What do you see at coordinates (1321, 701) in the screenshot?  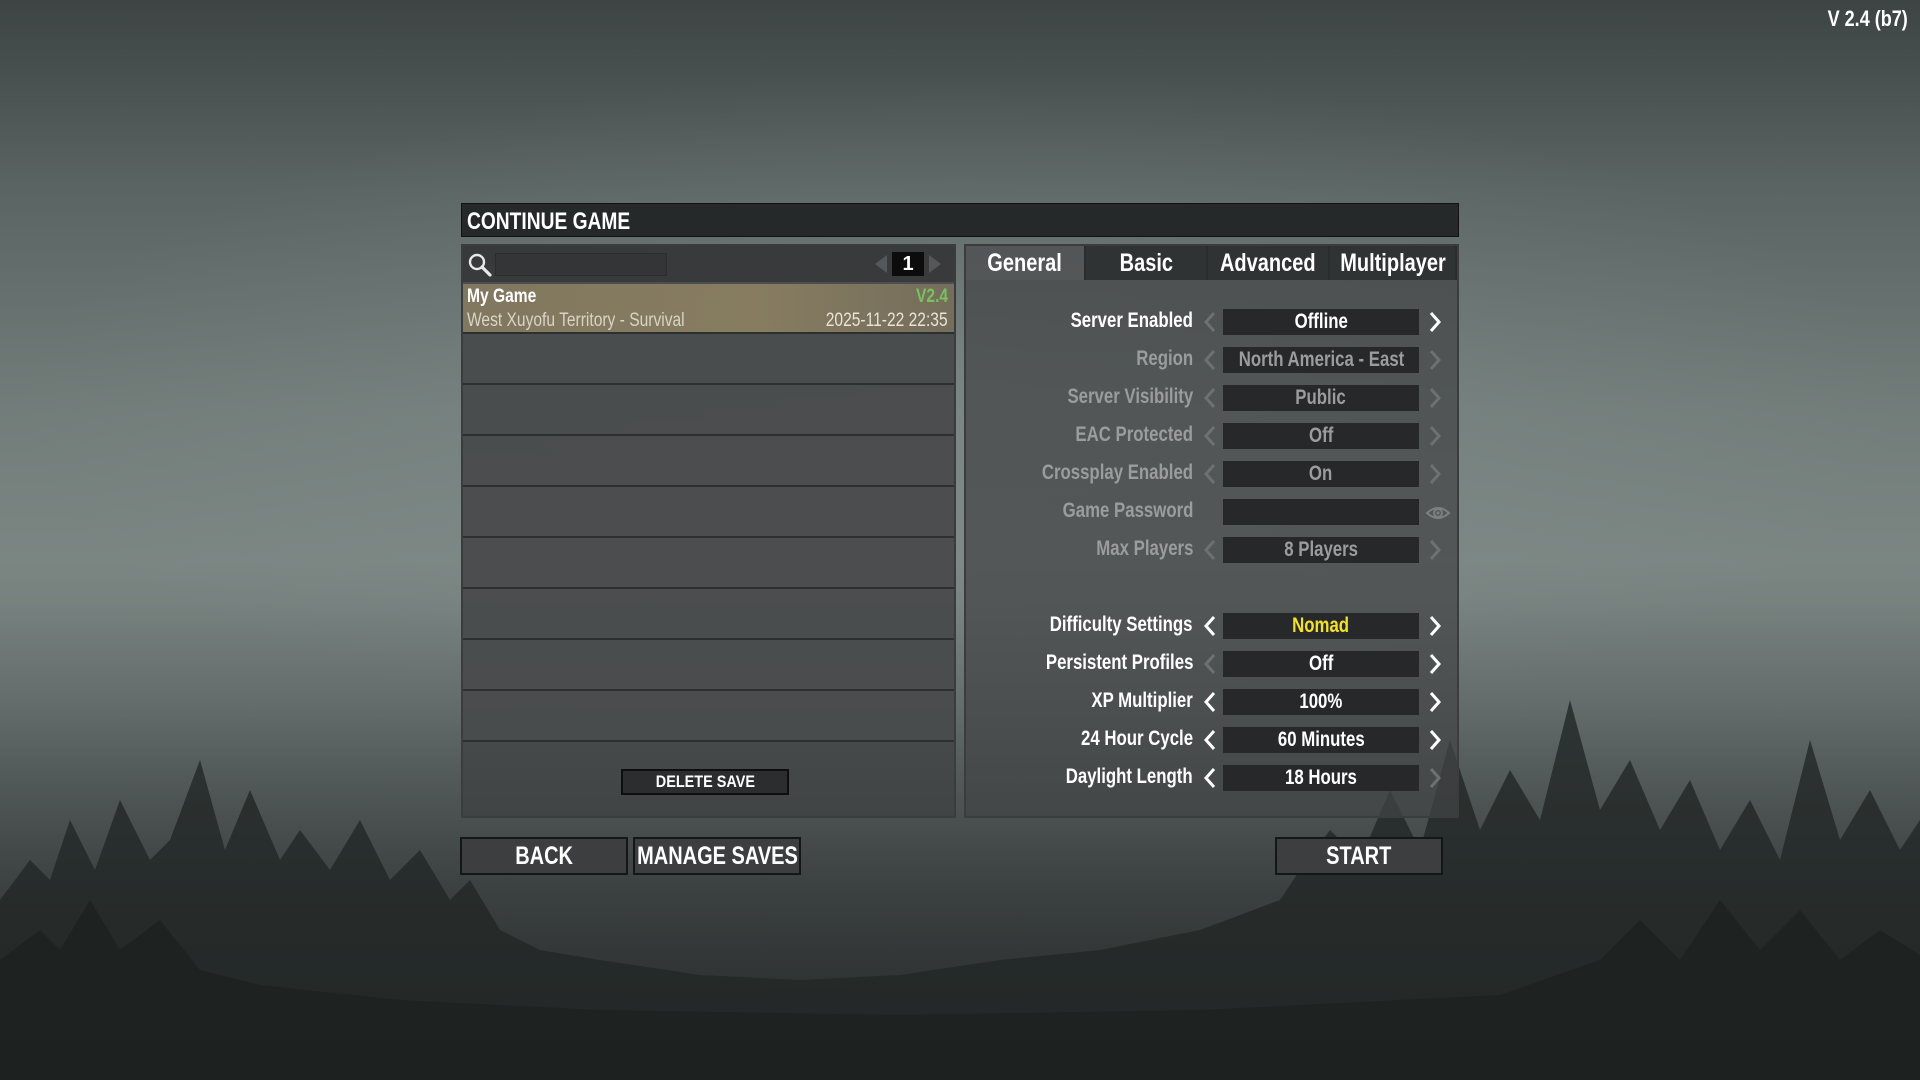 I see `value-text: 100%` at bounding box center [1321, 701].